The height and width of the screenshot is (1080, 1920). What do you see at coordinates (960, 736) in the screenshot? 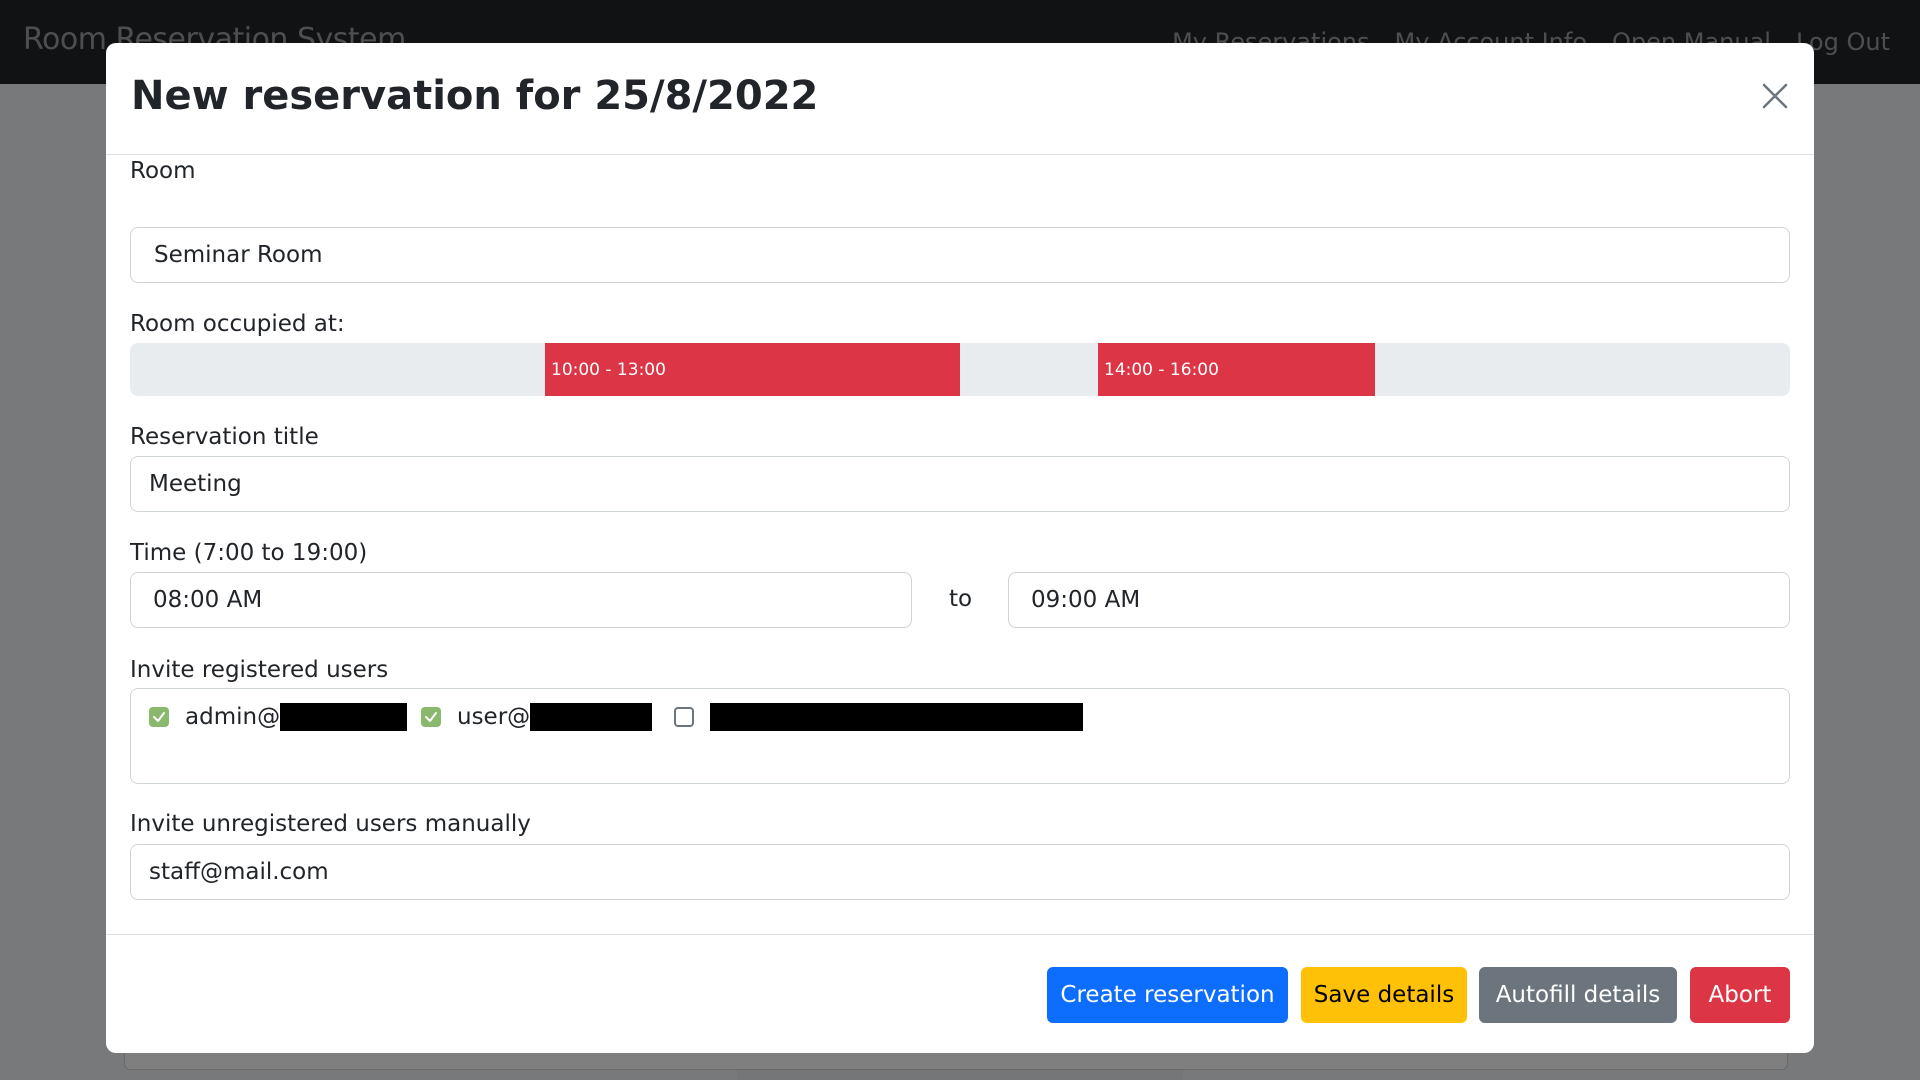
I see `registered-users-box: admin@ user@` at bounding box center [960, 736].